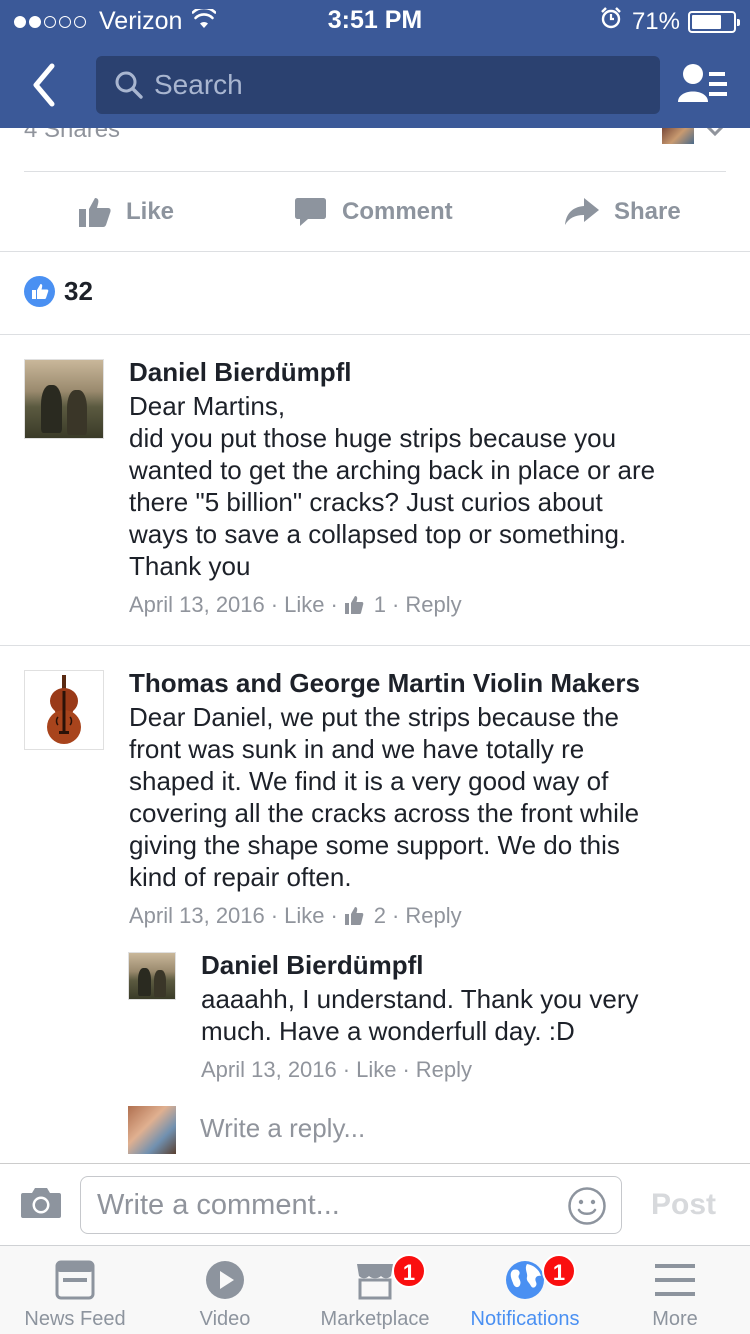 Image resolution: width=750 pixels, height=1334 pixels. What do you see at coordinates (525, 1283) in the screenshot?
I see `globe-icon` at bounding box center [525, 1283].